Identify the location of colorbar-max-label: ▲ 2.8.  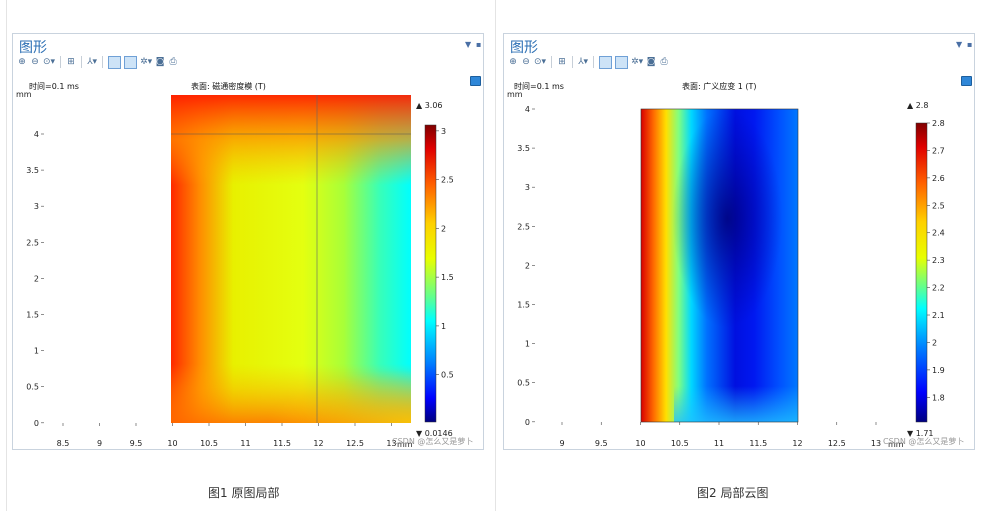
(917, 105).